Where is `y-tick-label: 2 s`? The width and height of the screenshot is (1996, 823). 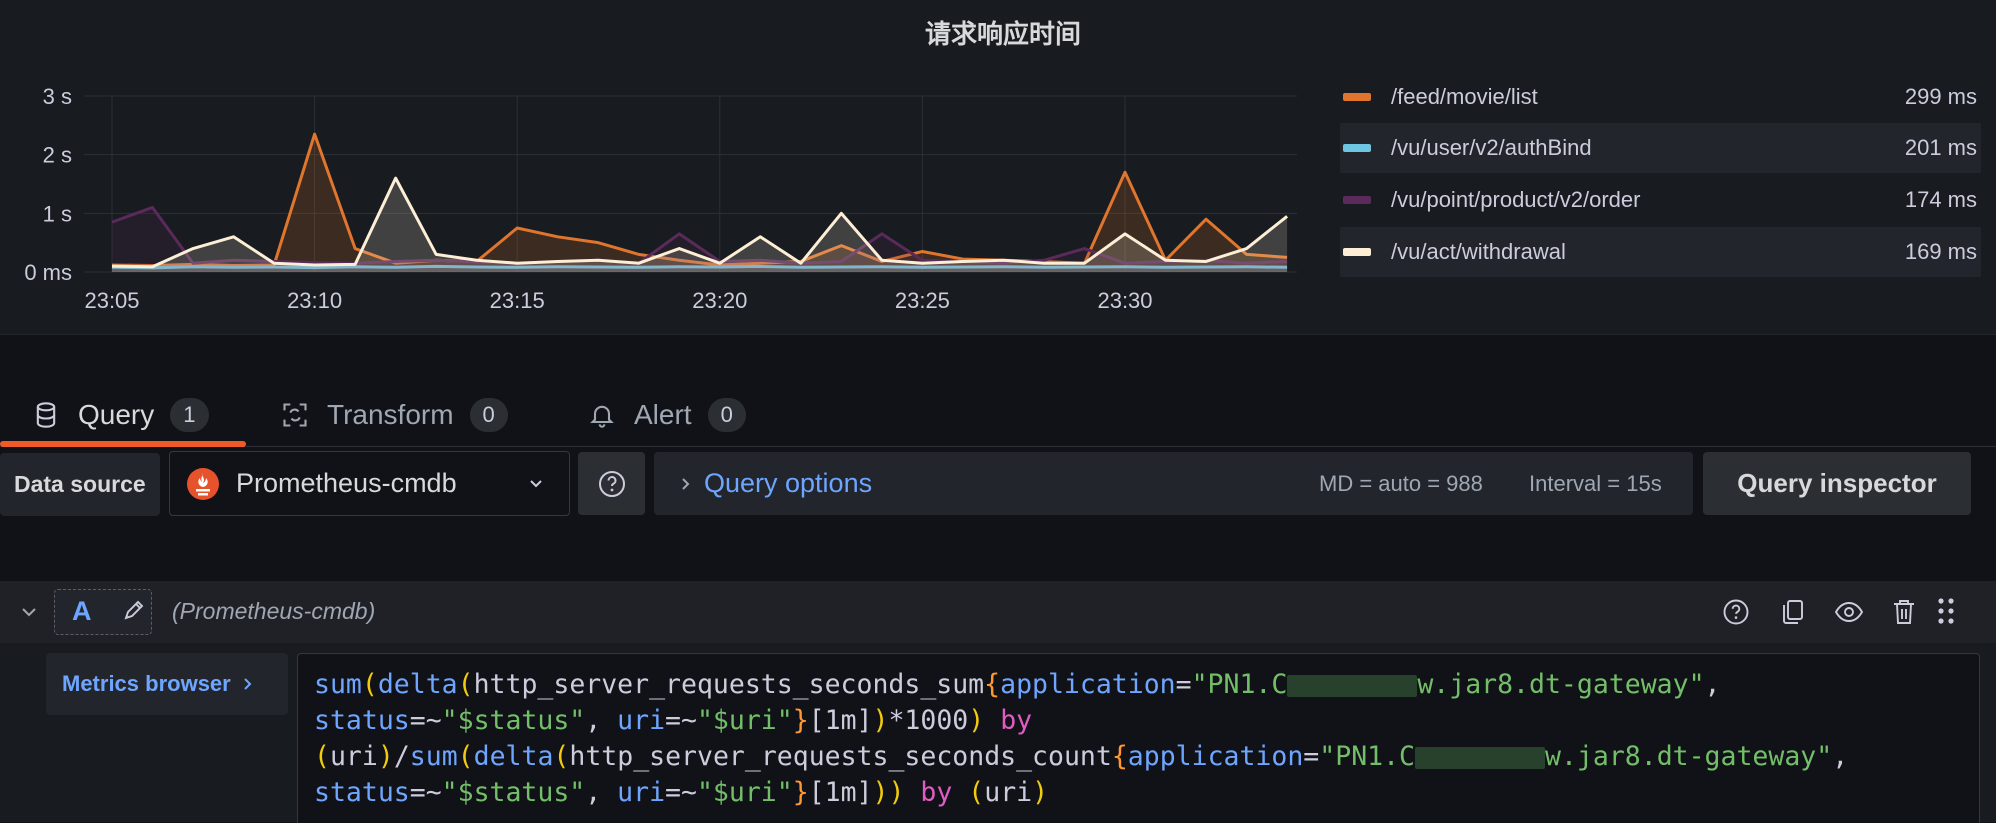 y-tick-label: 2 s is located at coordinates (57, 155).